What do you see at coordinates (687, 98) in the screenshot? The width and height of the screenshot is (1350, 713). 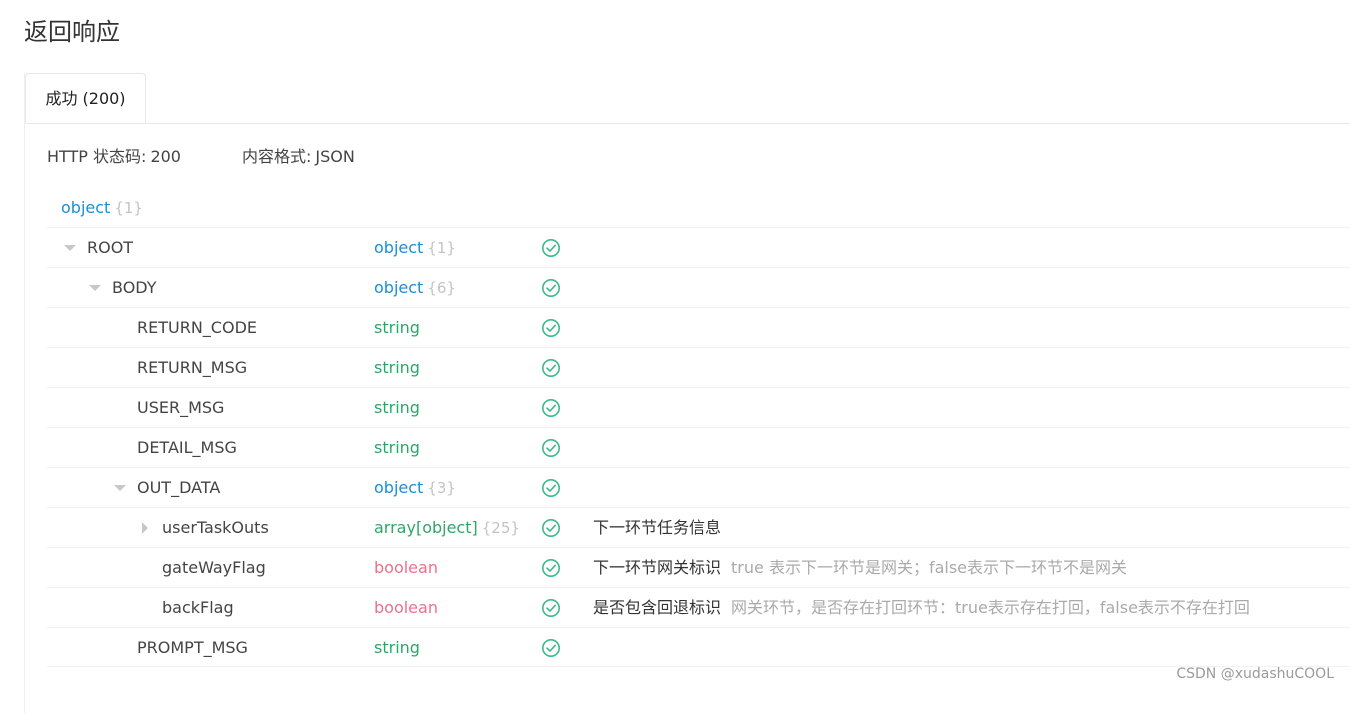 I see `tab-bar: 成功 (200)` at bounding box center [687, 98].